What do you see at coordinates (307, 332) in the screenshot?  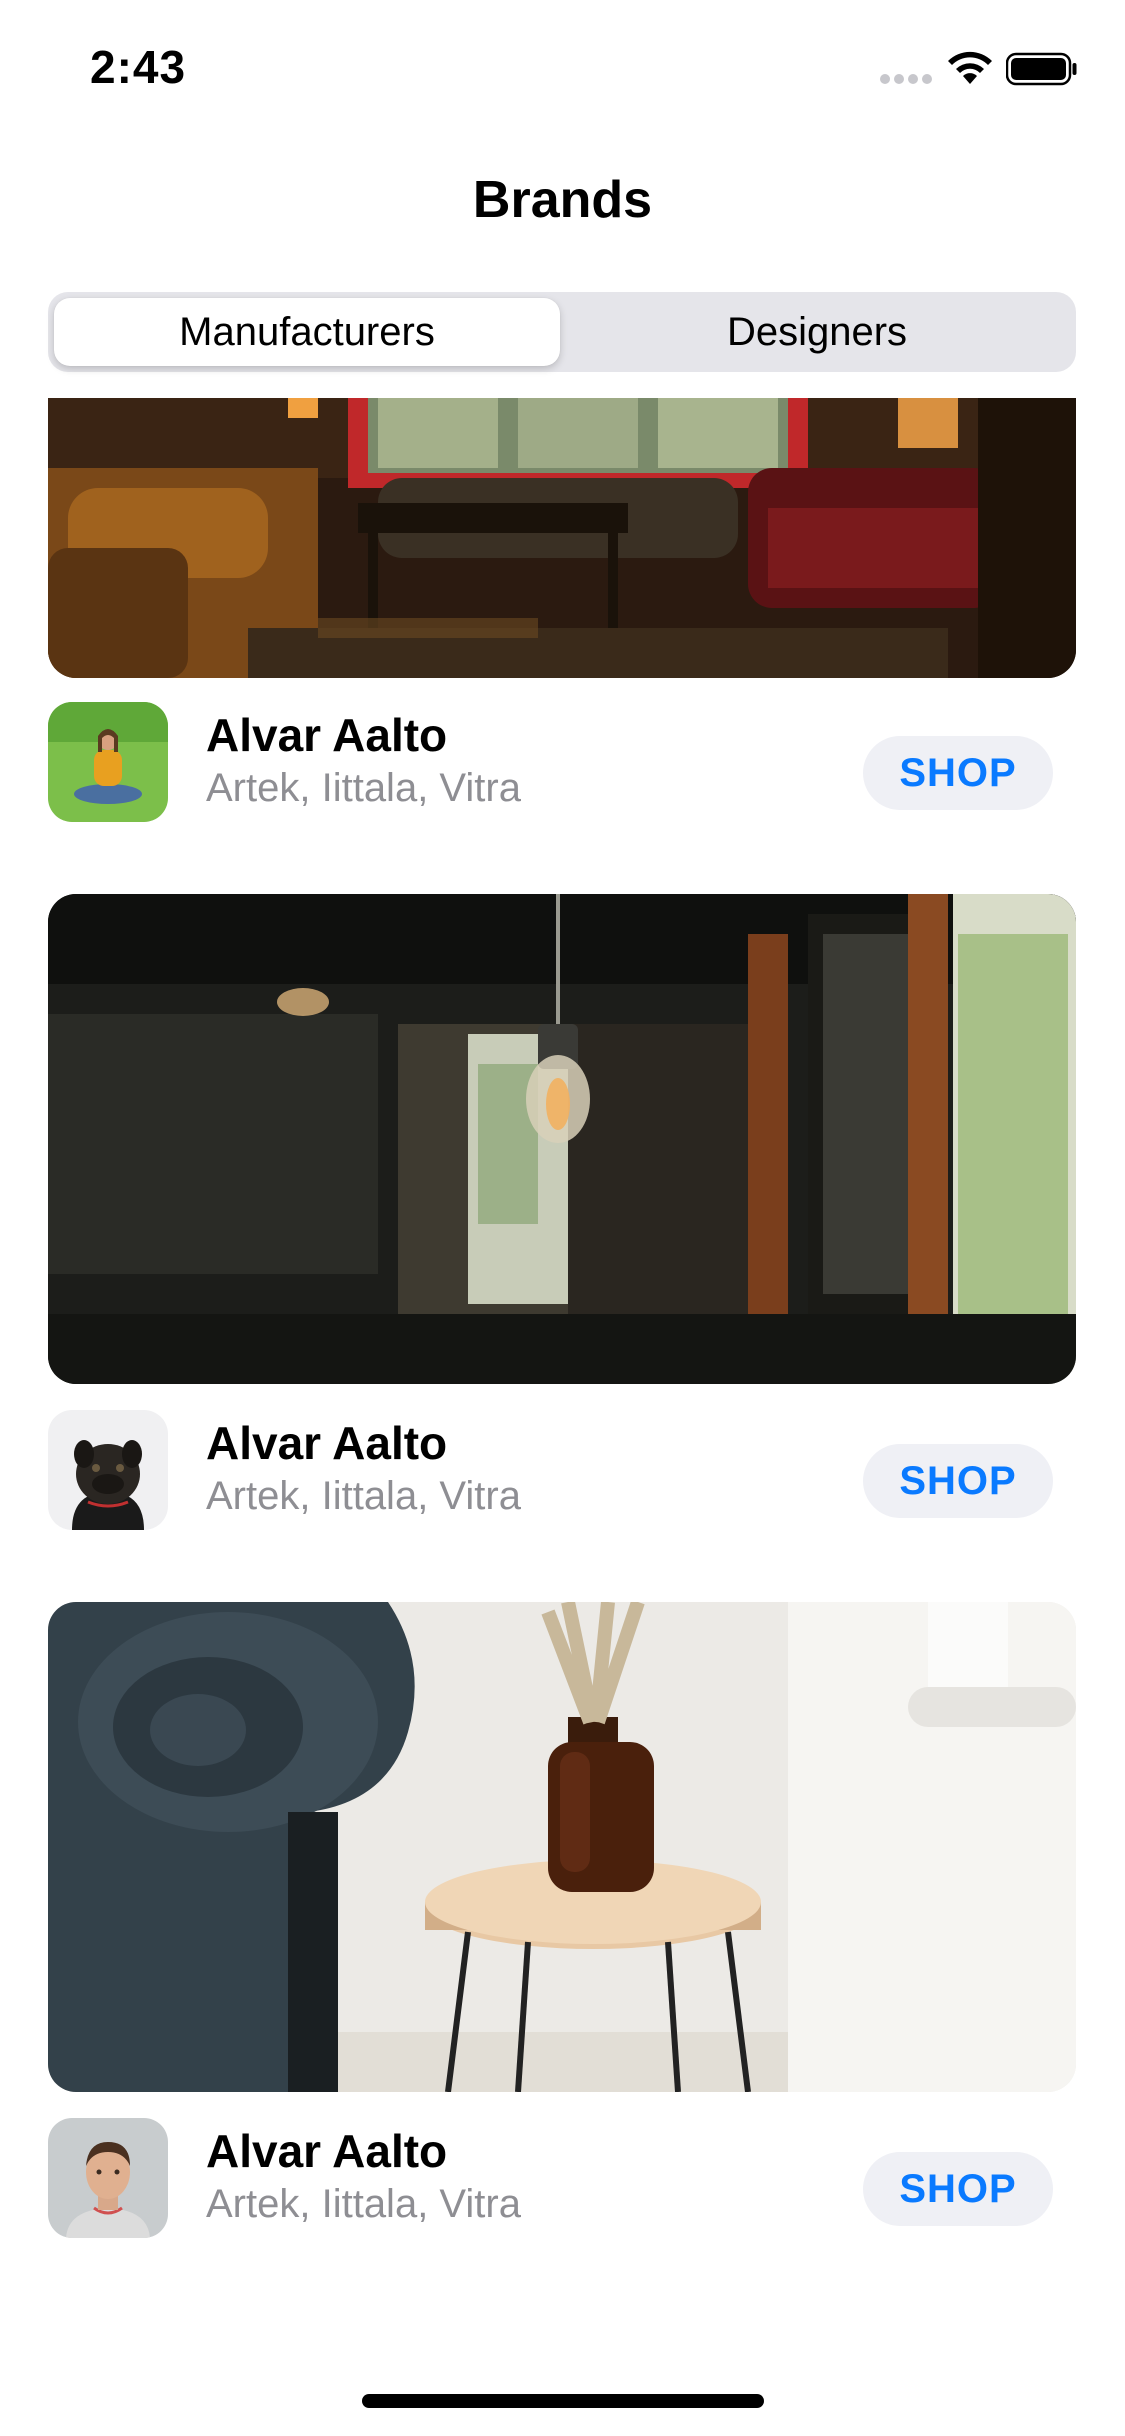 I see `segment-manufacturers: Manufacturers` at bounding box center [307, 332].